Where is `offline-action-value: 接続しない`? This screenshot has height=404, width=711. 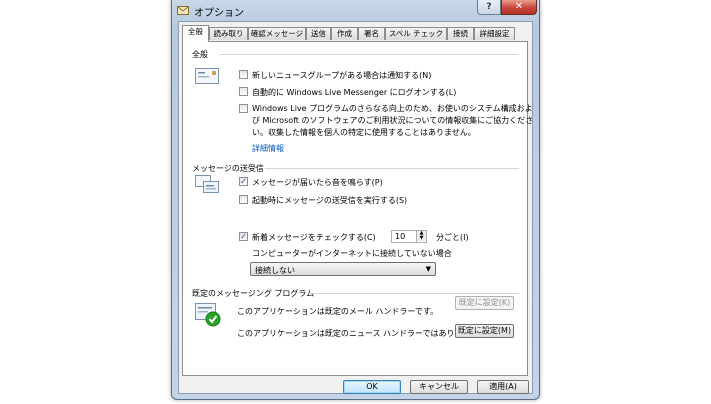 offline-action-value: 接続しない is located at coordinates (275, 270).